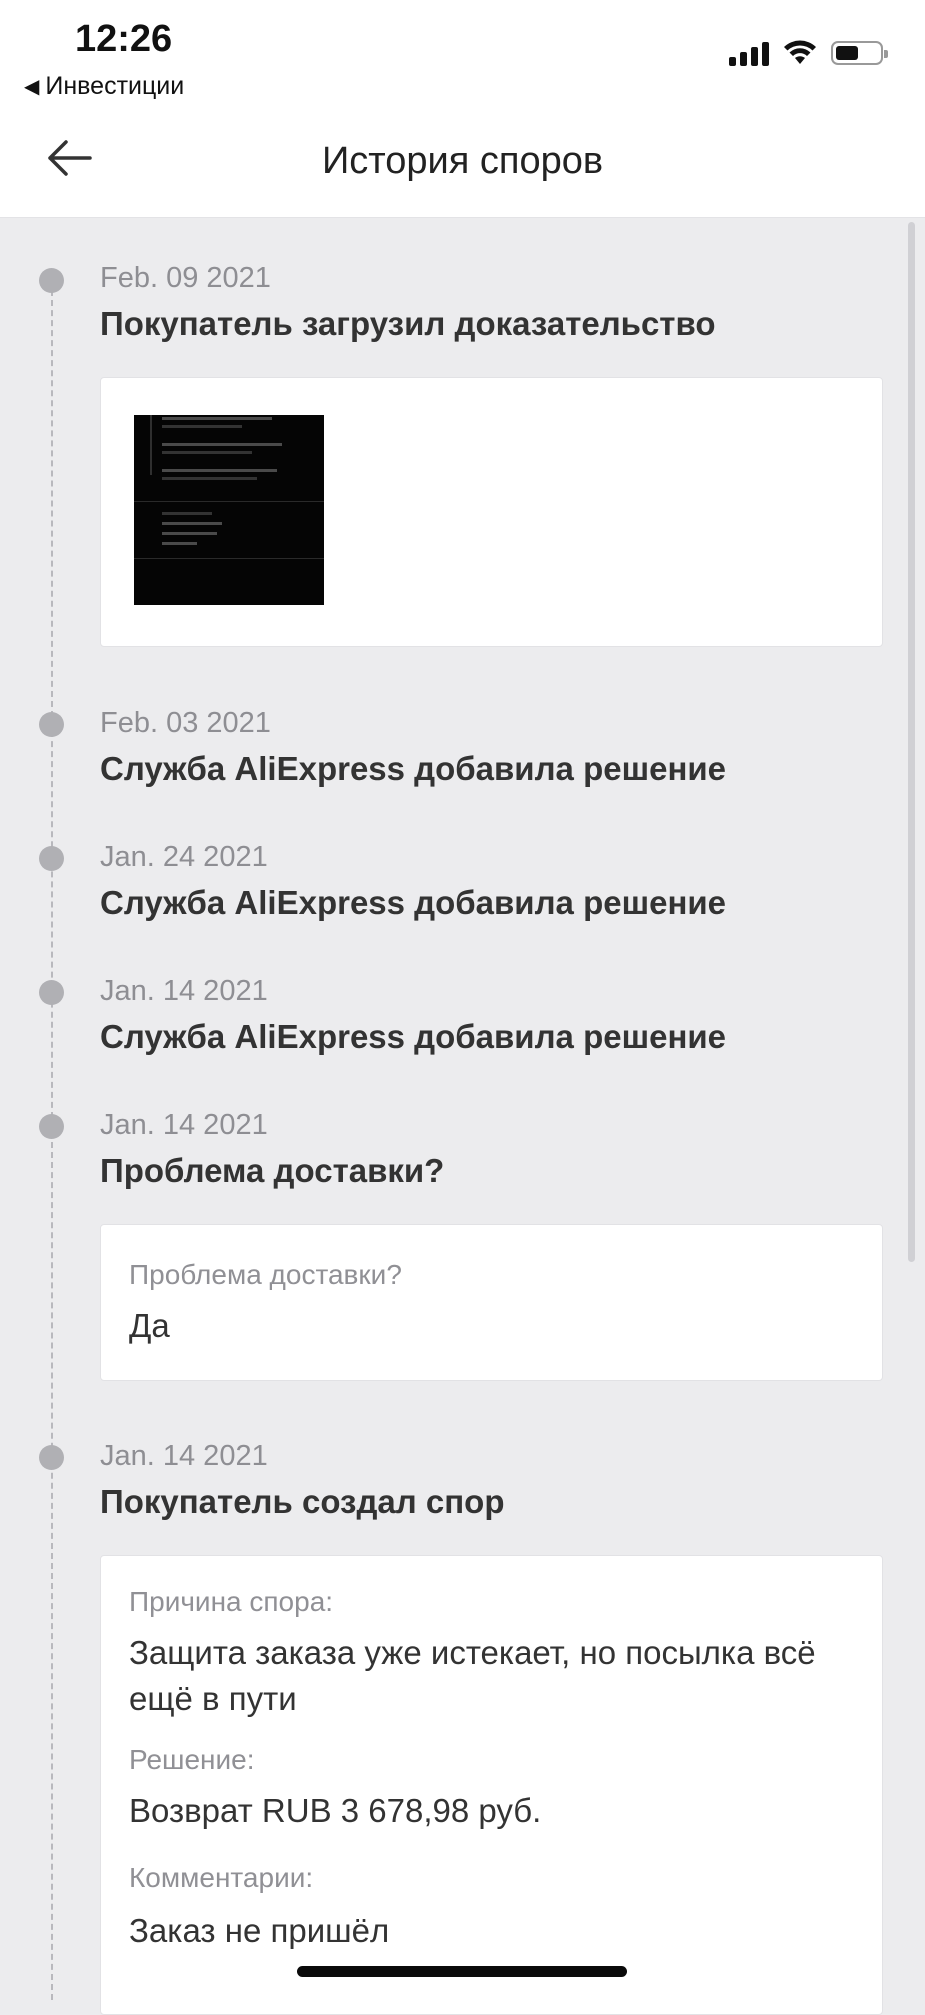  I want to click on event-date: Jan. 24 2021, so click(184, 857).